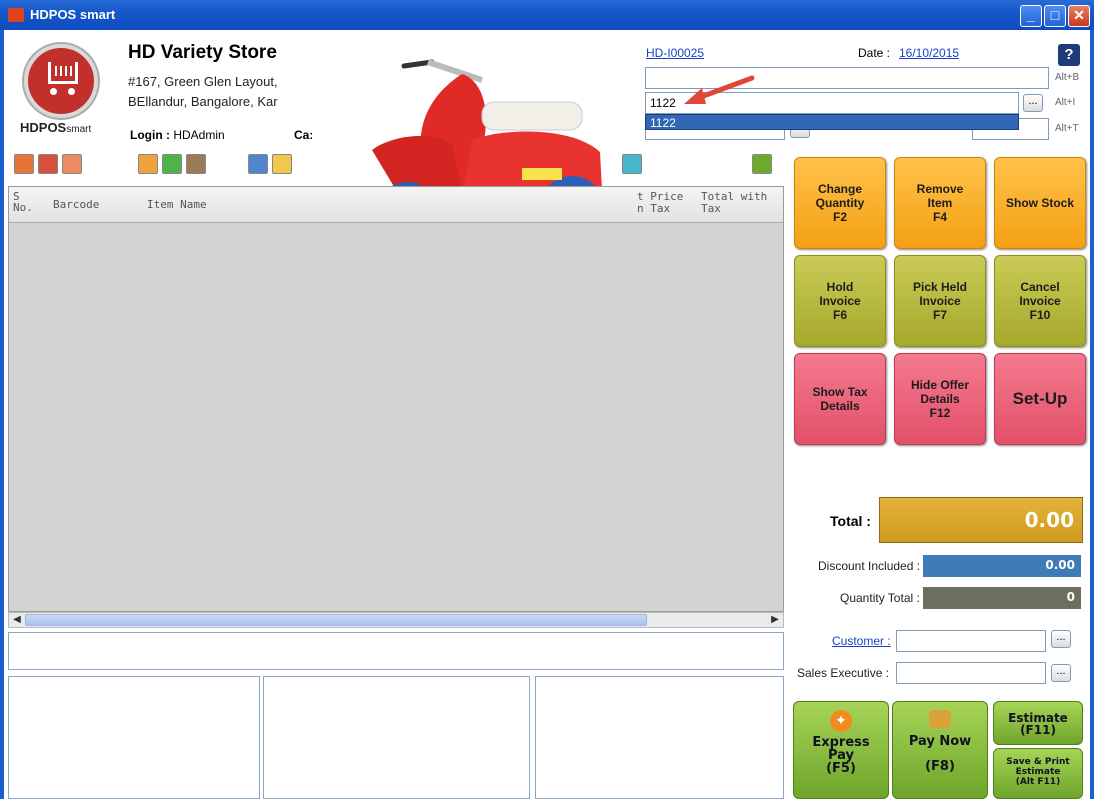  Describe the element at coordinates (1079, 16) in the screenshot. I see `close-button: ✕` at that location.